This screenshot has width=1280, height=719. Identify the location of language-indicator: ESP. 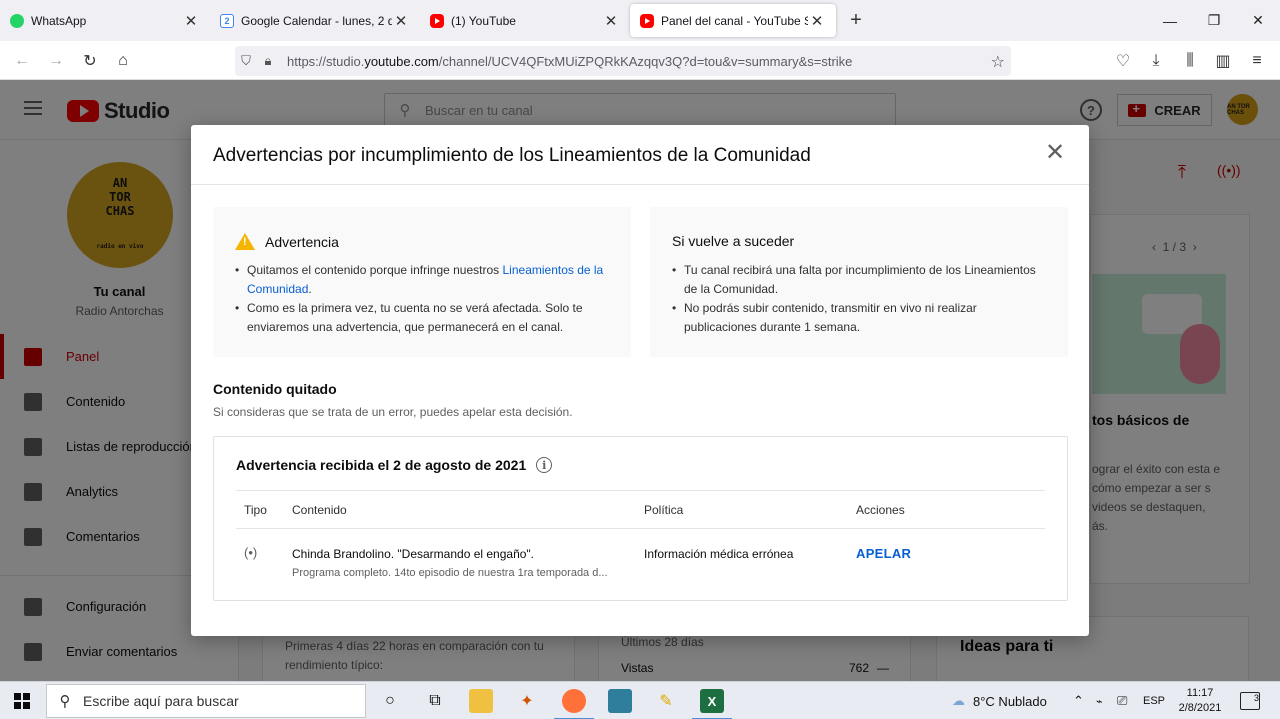
(1154, 700).